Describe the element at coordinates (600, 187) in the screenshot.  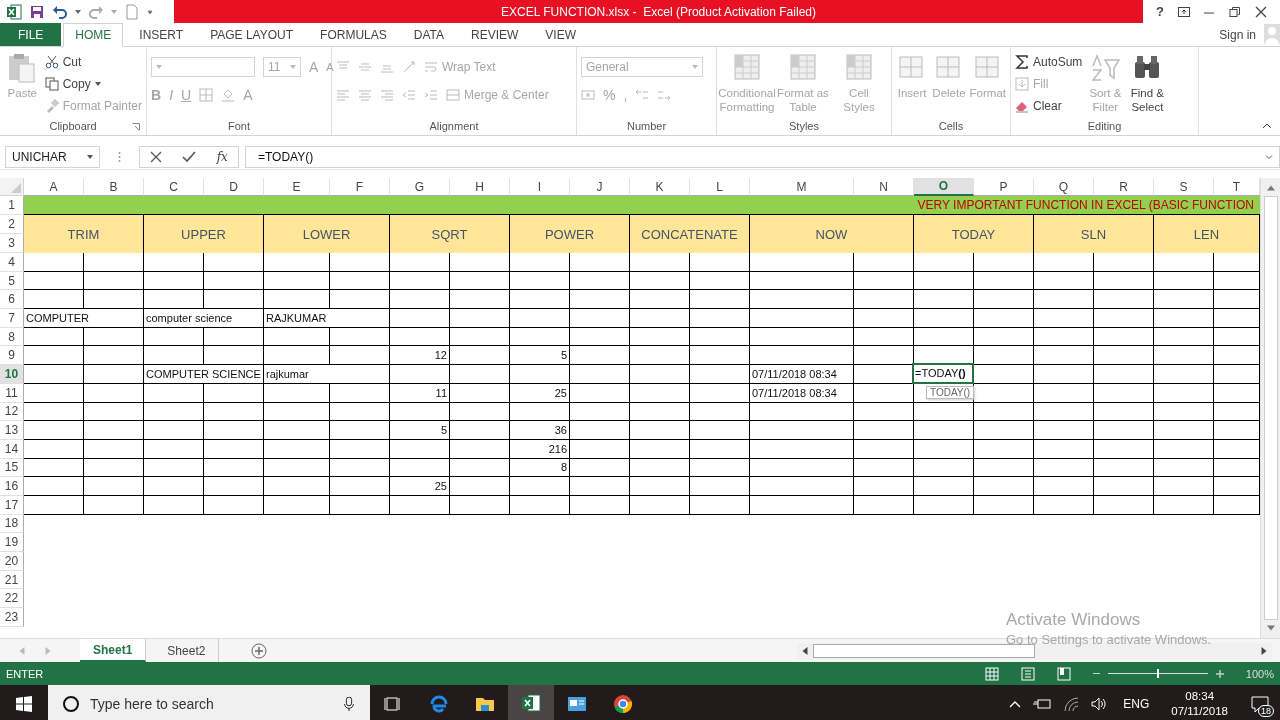
I see `column-header: J` at that location.